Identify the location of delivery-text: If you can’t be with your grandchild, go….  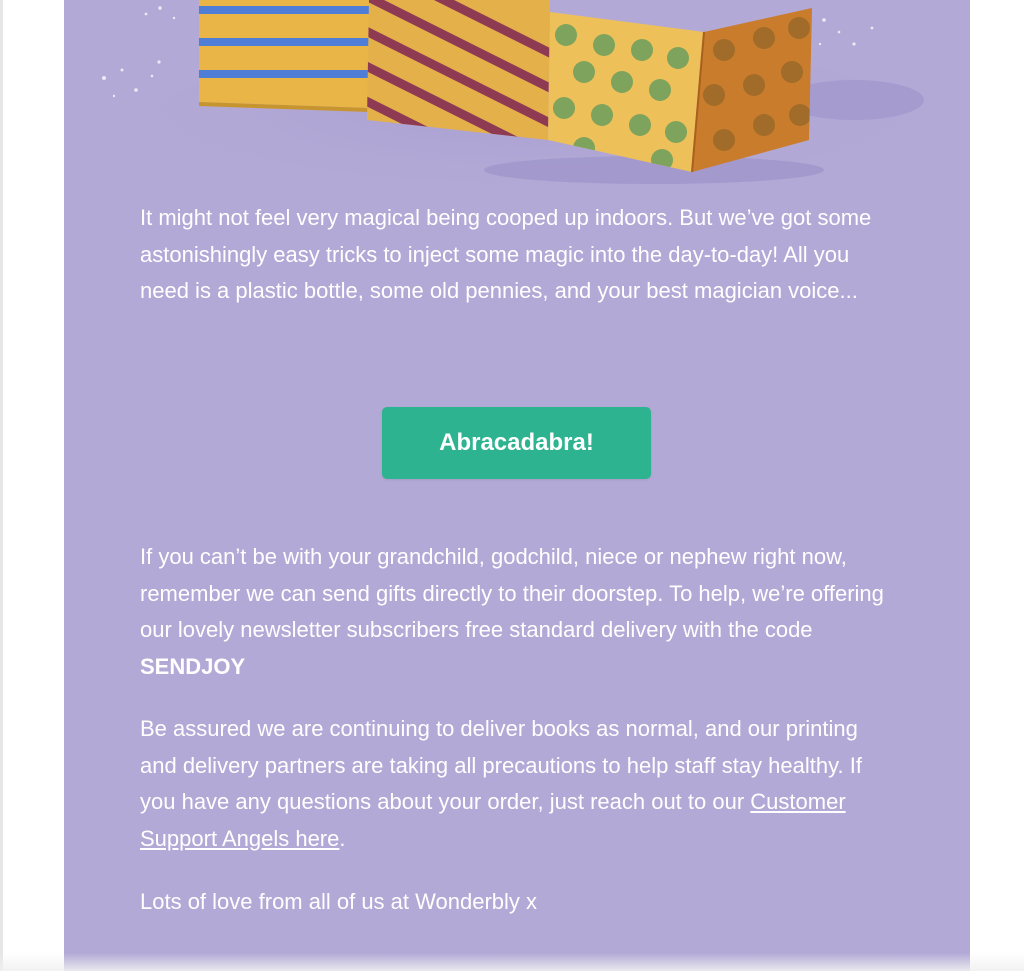
(512, 593).